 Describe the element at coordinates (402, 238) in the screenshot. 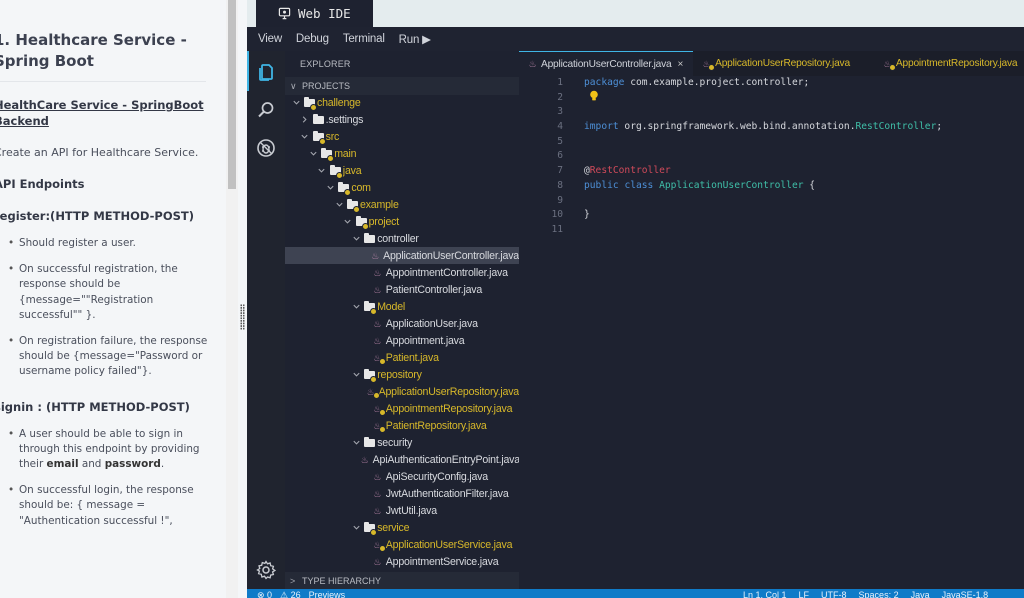

I see `tree-folder: controller` at that location.